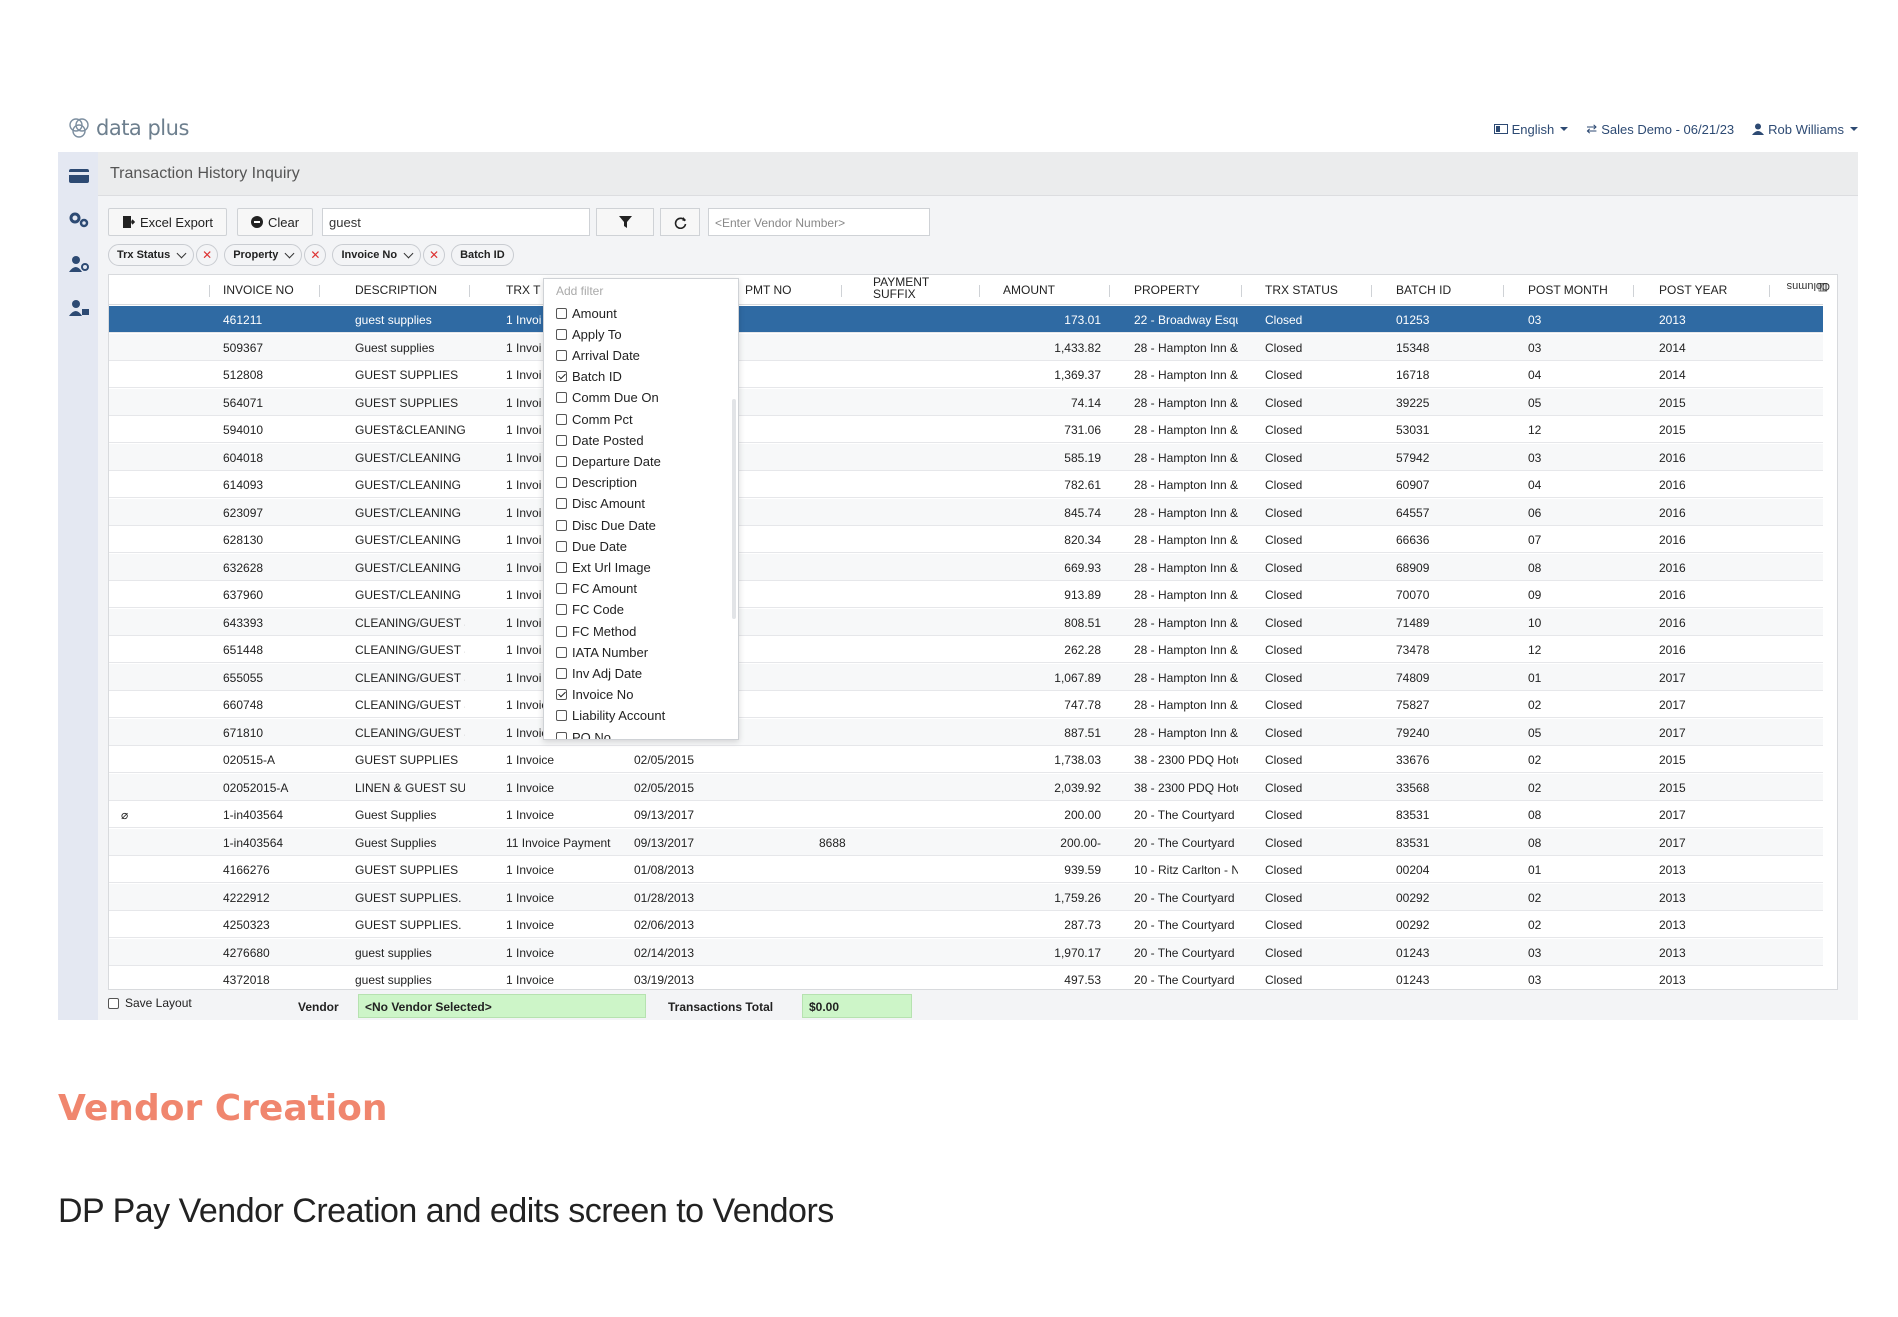 This screenshot has height=1317, width=1898. I want to click on chip-property: Property, so click(263, 255).